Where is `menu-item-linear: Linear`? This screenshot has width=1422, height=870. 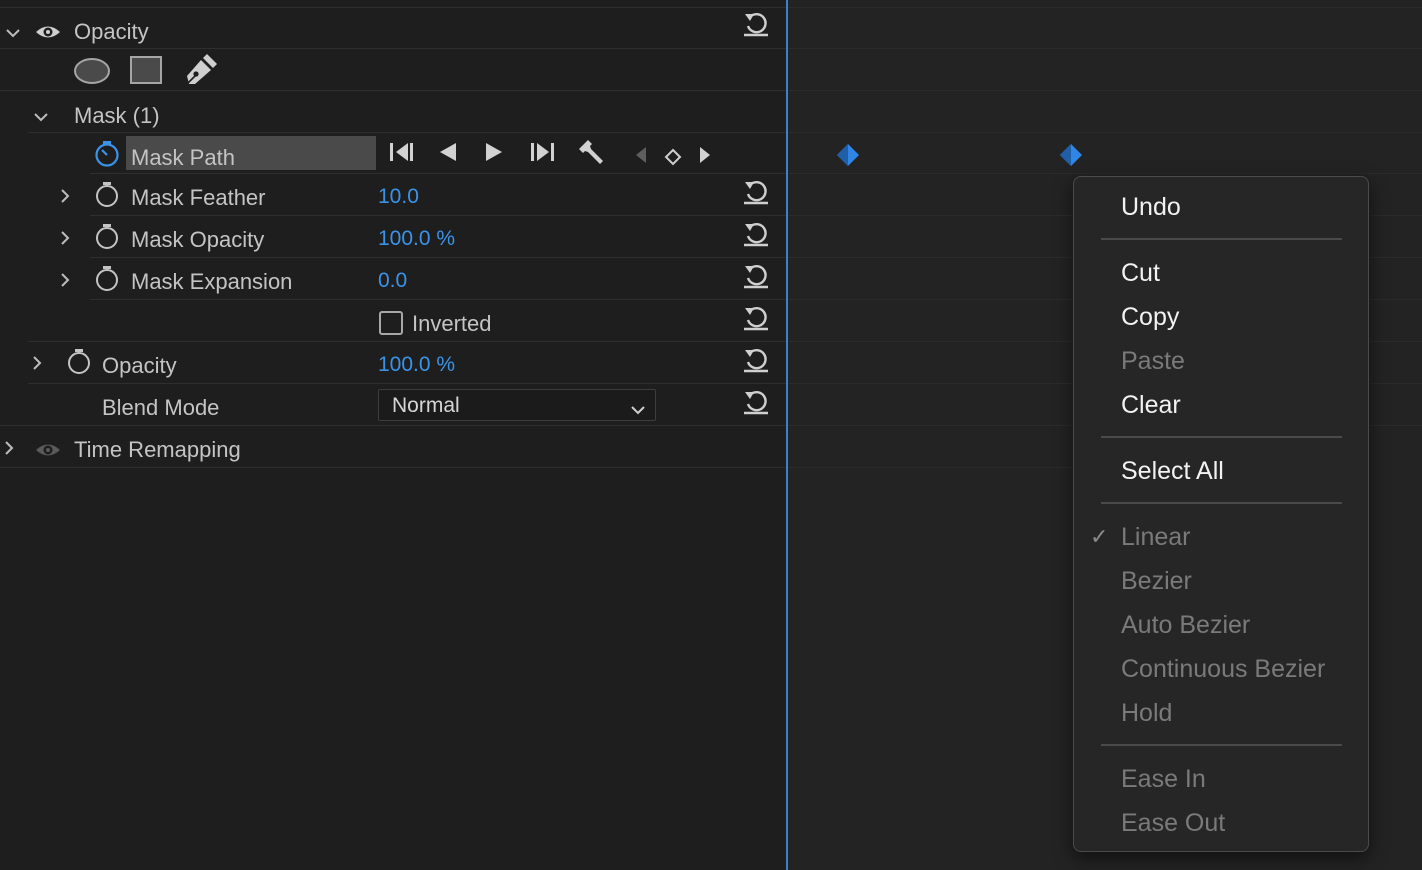 menu-item-linear: Linear is located at coordinates (1156, 537).